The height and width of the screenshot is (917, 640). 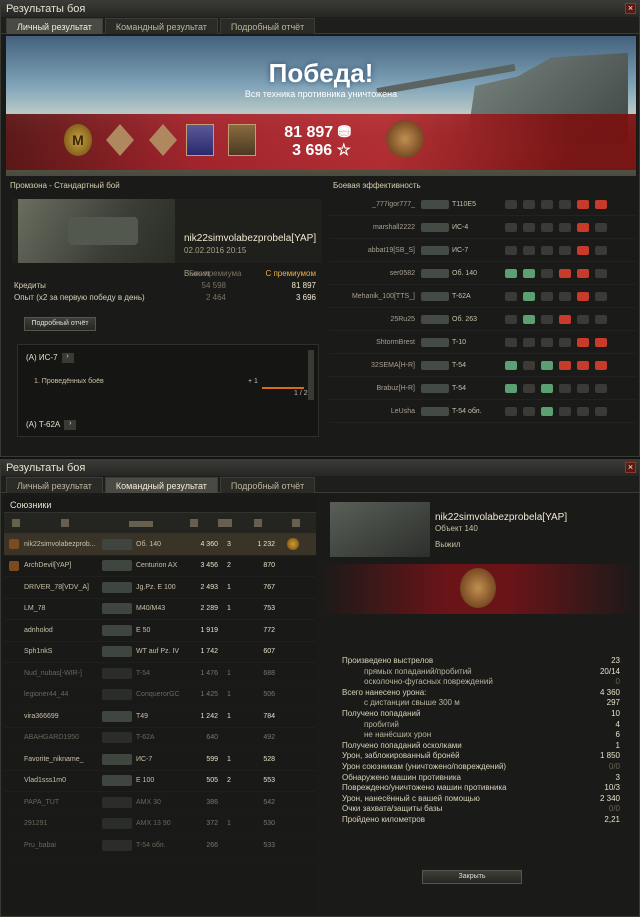 What do you see at coordinates (160, 846) in the screenshot?
I see `table-row: Pru_babai T-54 обл. 266 533` at bounding box center [160, 846].